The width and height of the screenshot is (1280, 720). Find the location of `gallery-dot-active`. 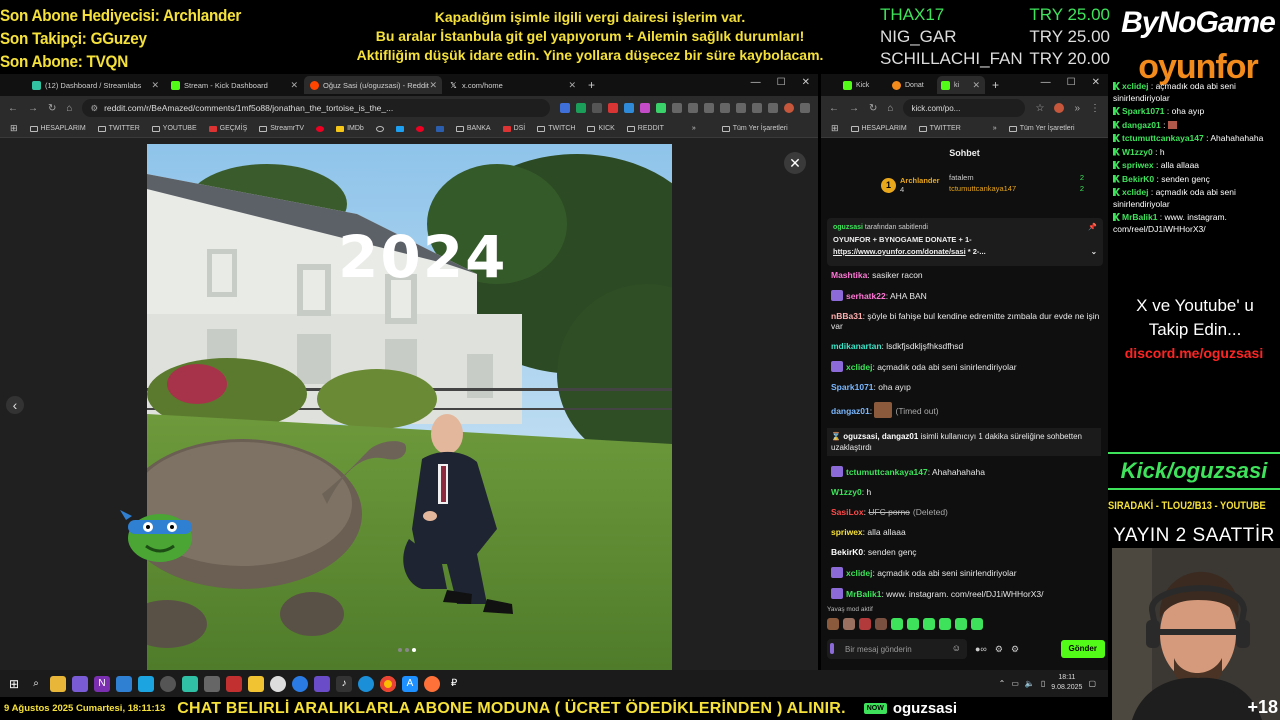

gallery-dot-active is located at coordinates (414, 650).